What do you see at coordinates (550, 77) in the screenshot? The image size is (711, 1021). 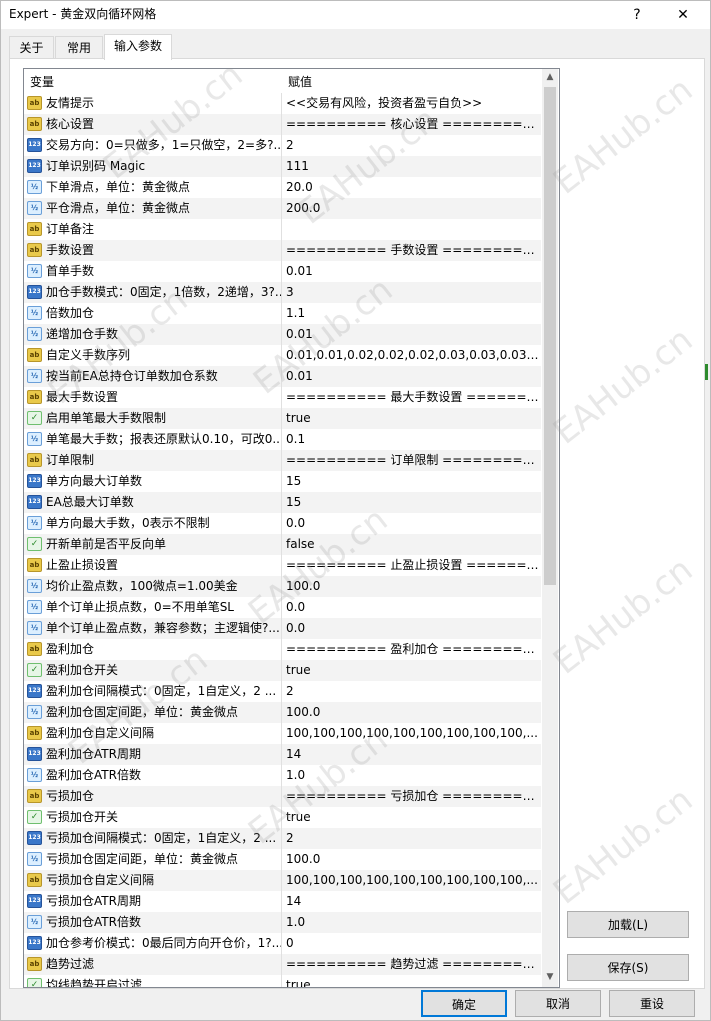 I see `scroll-up-icon: ▲` at bounding box center [550, 77].